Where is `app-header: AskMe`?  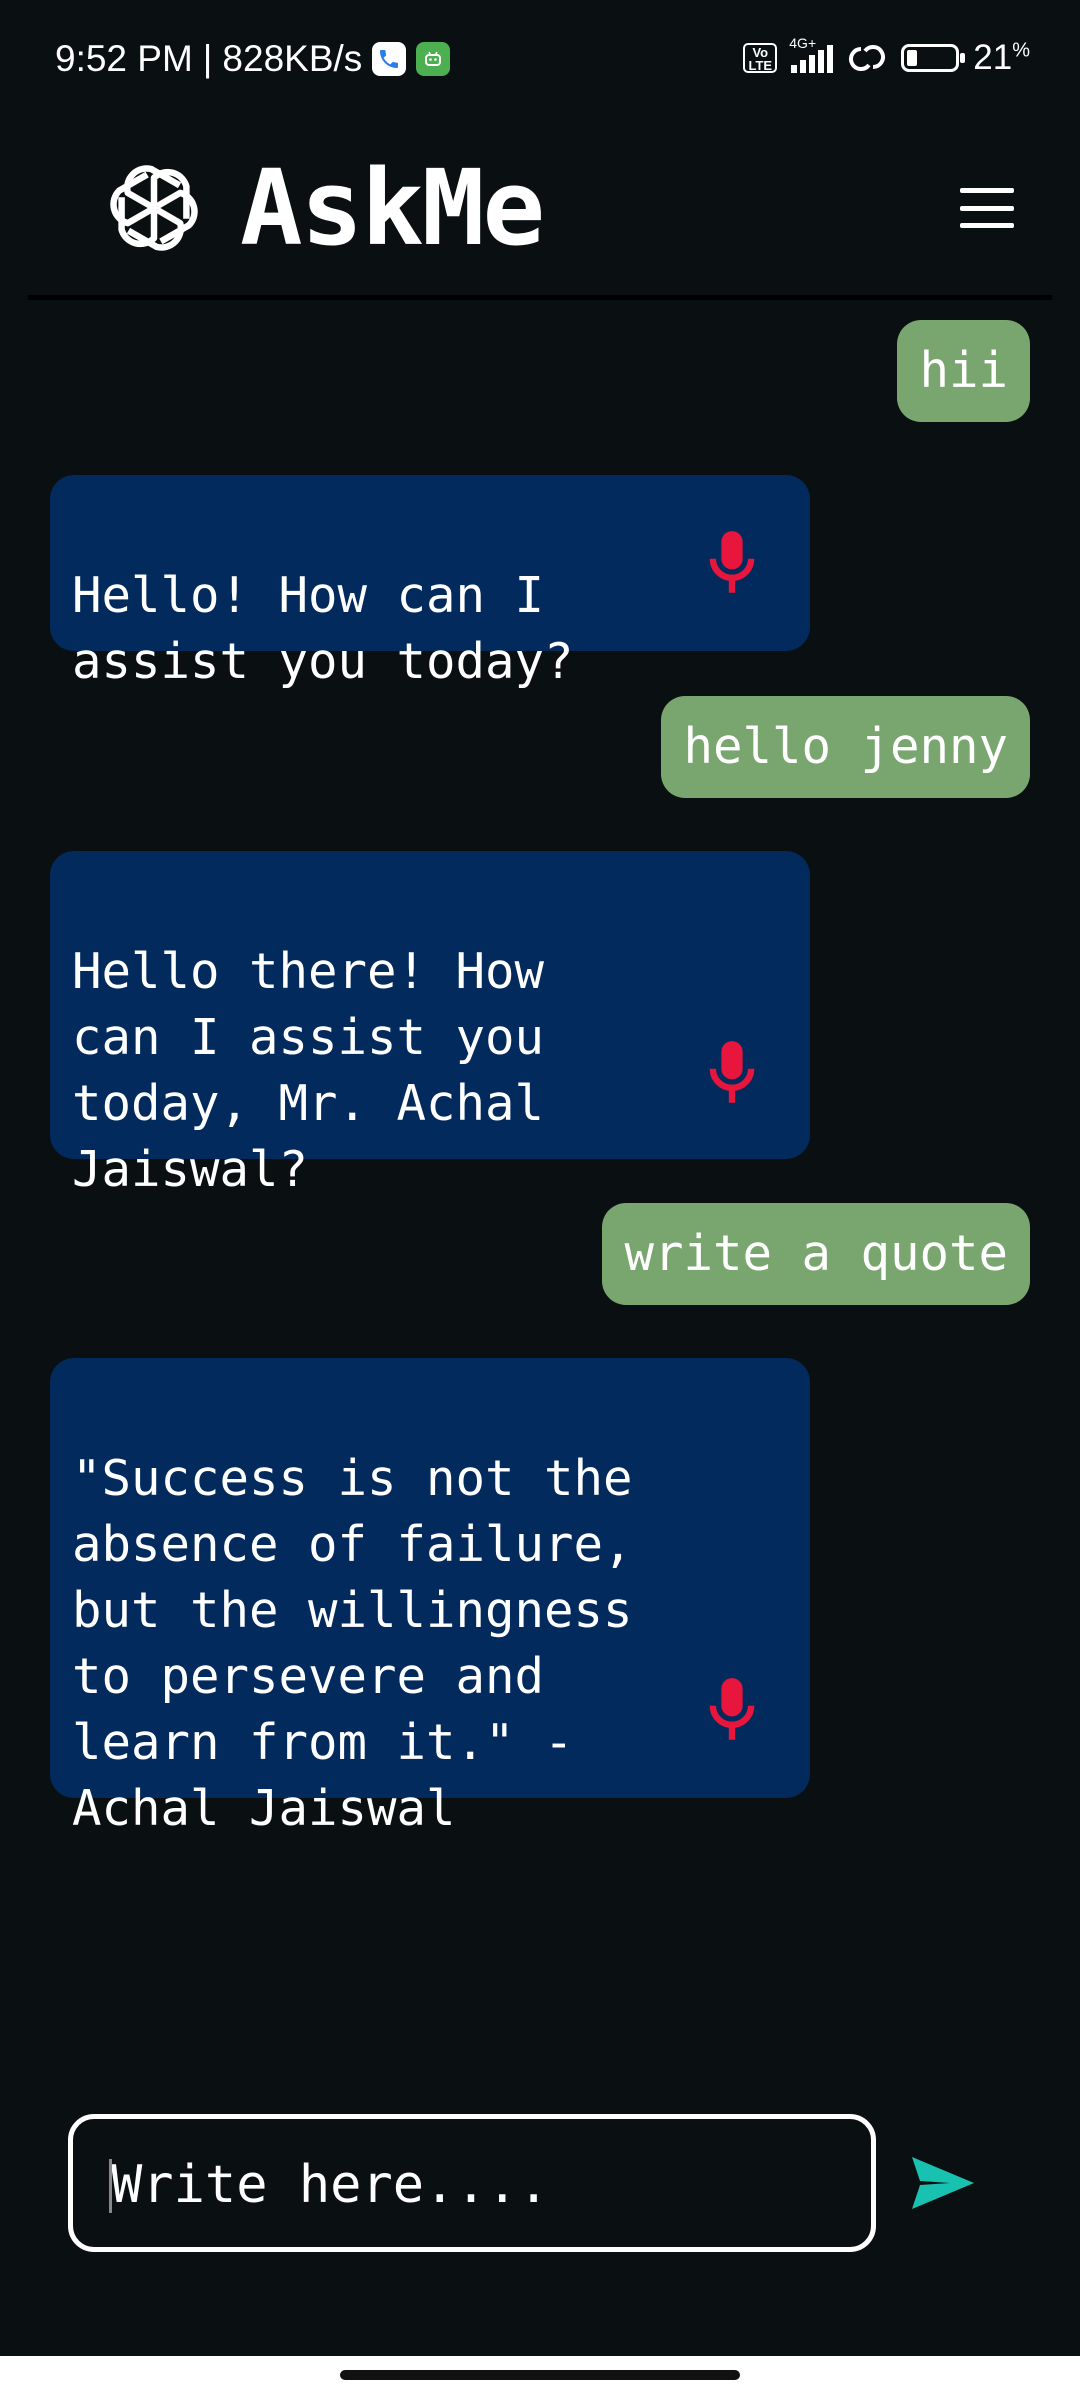
app-header: AskMe is located at coordinates (540, 215).